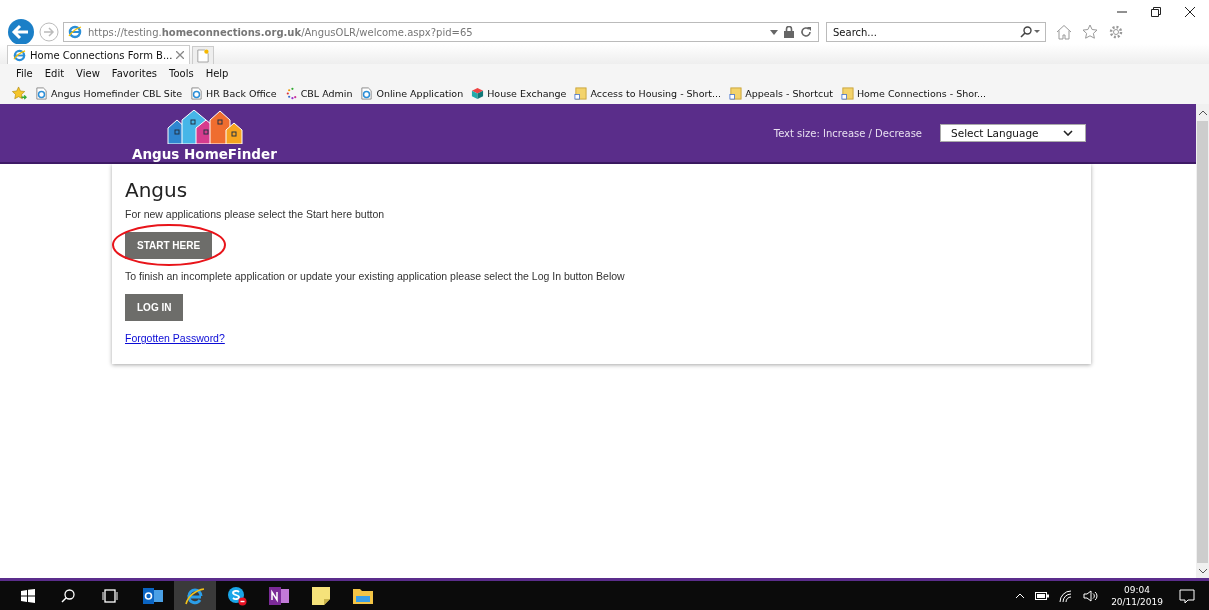 The width and height of the screenshot is (1209, 610). I want to click on favorites-star-icon, so click(19, 93).